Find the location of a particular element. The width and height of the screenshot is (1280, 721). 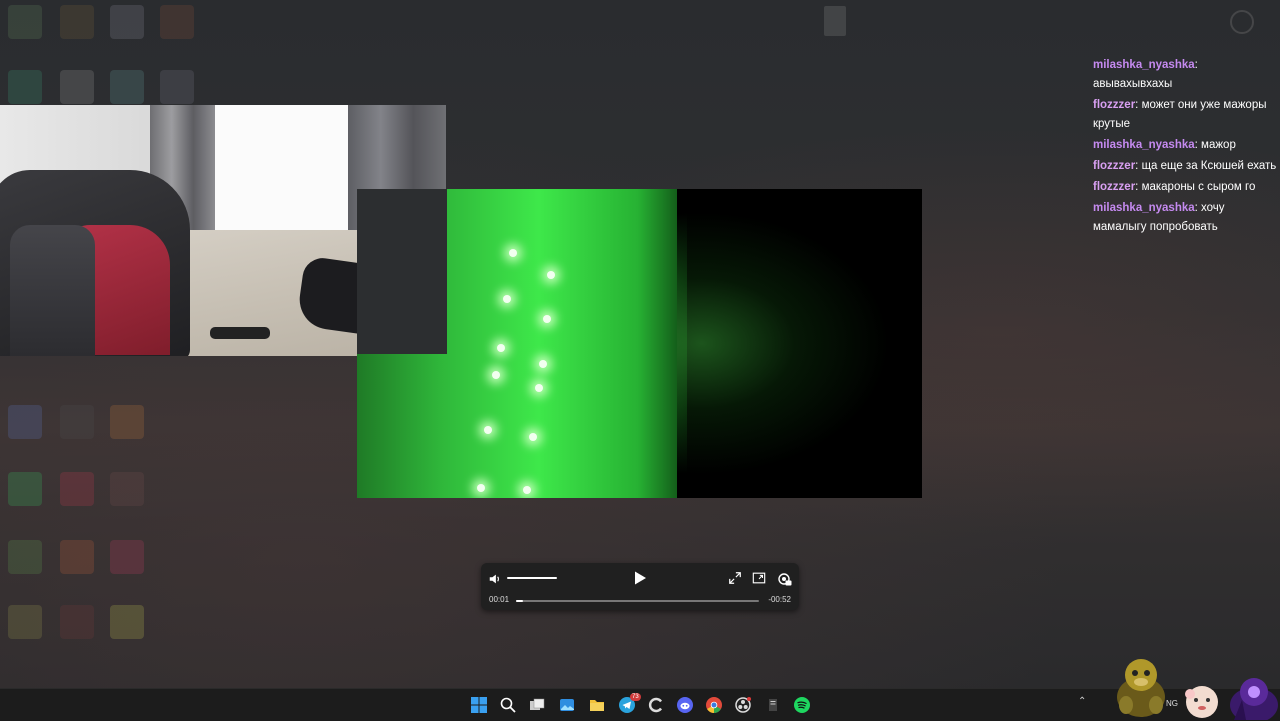

chat-message: milashka_nyashka: авывахывхахы is located at coordinates (1186, 75).